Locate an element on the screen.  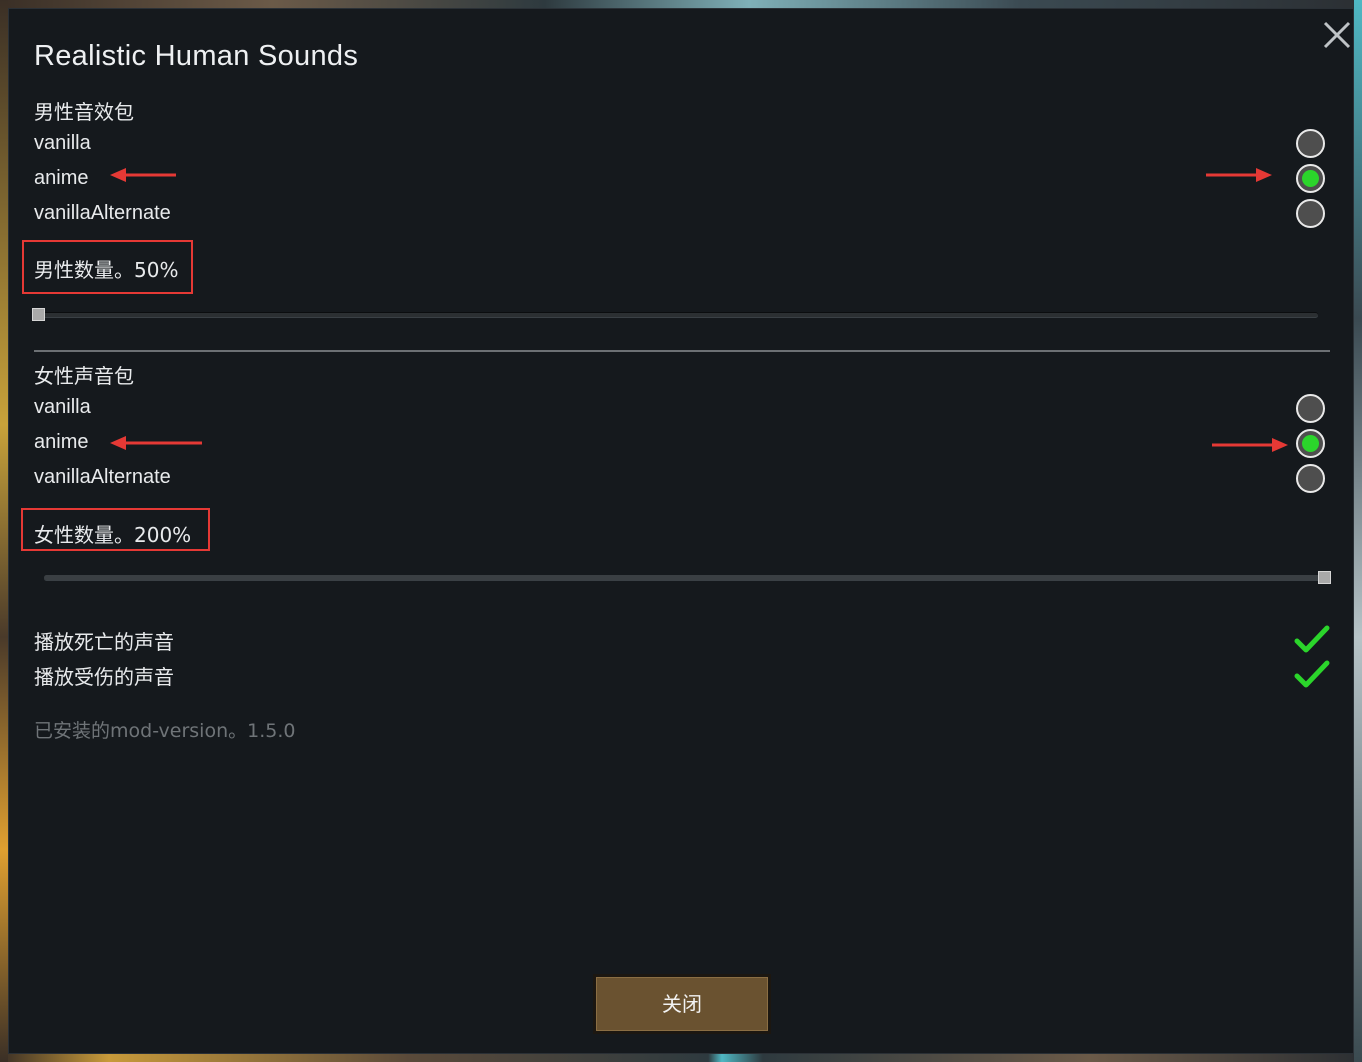
background-art-bottom is located at coordinates (681, 1058).